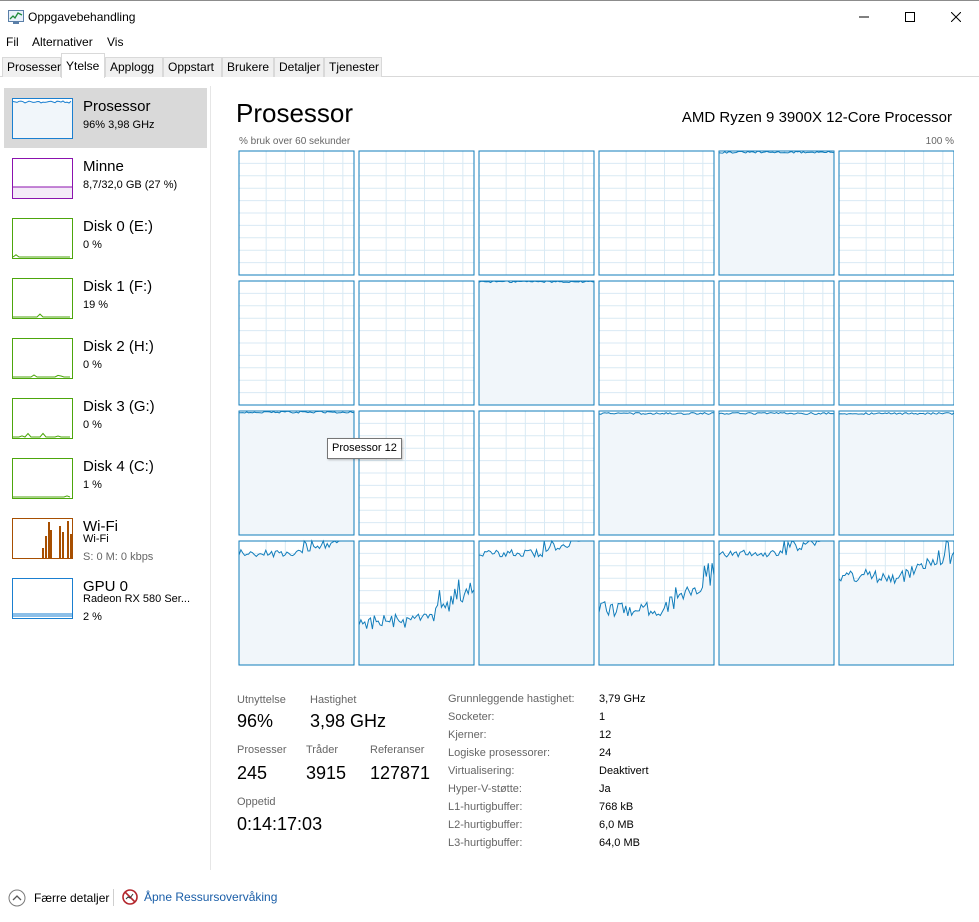 This screenshot has width=979, height=922. Describe the element at coordinates (17, 898) in the screenshot. I see `chevron-up-icon` at that location.